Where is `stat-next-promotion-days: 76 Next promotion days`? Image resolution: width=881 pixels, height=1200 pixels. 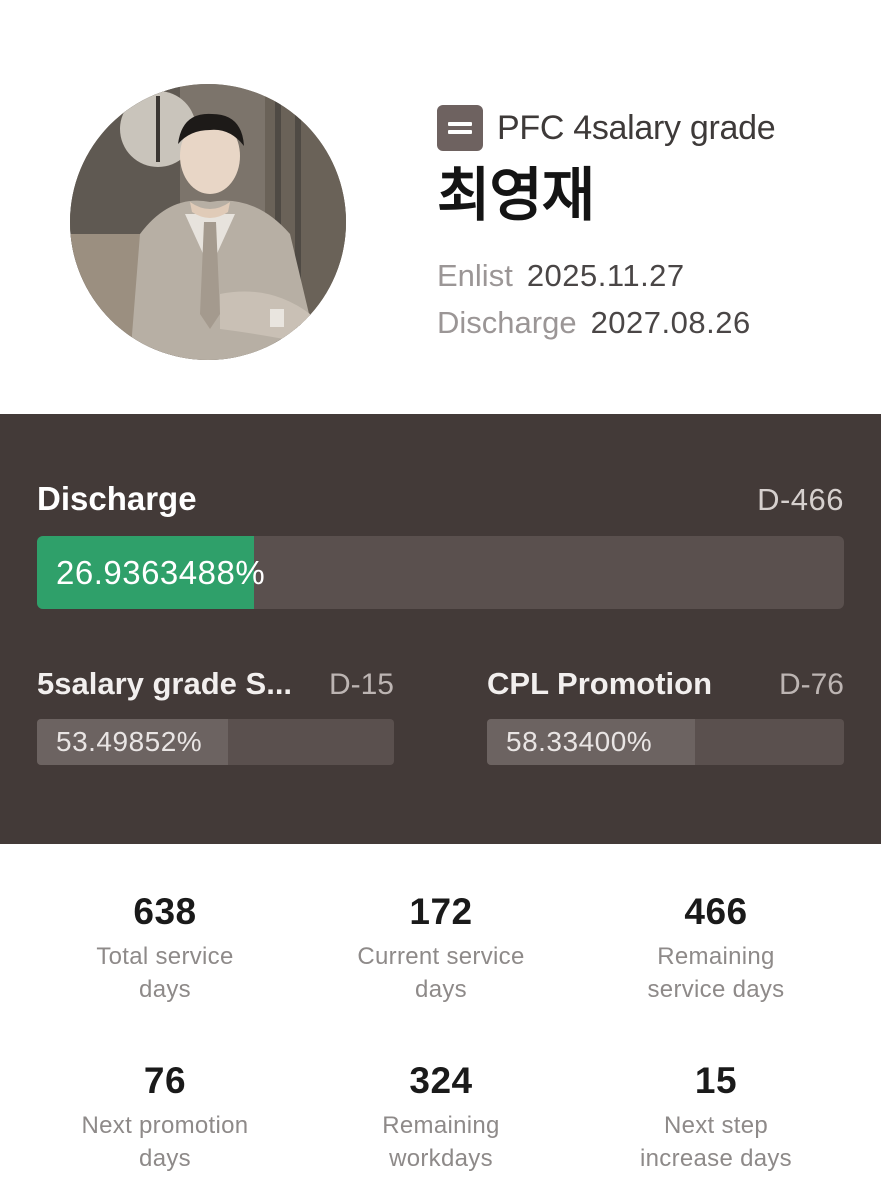
stat-next-promotion-days: 76 Next promotion days is located at coordinates (165, 1117).